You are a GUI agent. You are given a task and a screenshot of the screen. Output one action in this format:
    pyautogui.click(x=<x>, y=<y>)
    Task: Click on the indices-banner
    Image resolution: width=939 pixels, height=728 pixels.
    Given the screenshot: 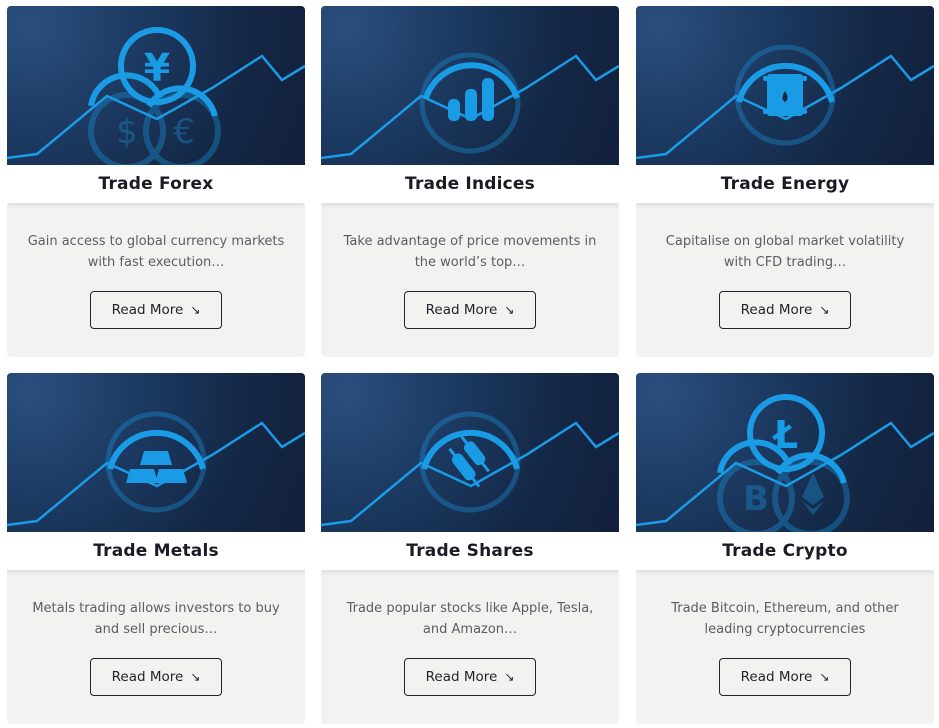 What is the action you would take?
    pyautogui.click(x=470, y=85)
    